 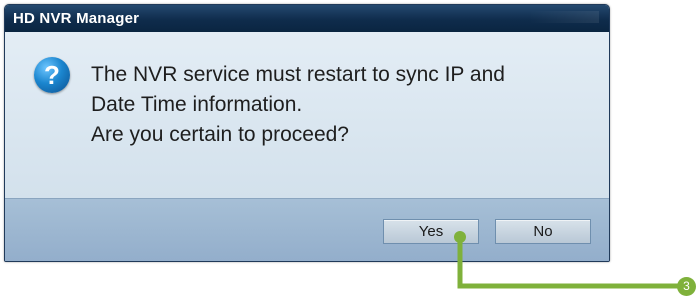 What do you see at coordinates (568, 263) in the screenshot?
I see `callout-leader-line` at bounding box center [568, 263].